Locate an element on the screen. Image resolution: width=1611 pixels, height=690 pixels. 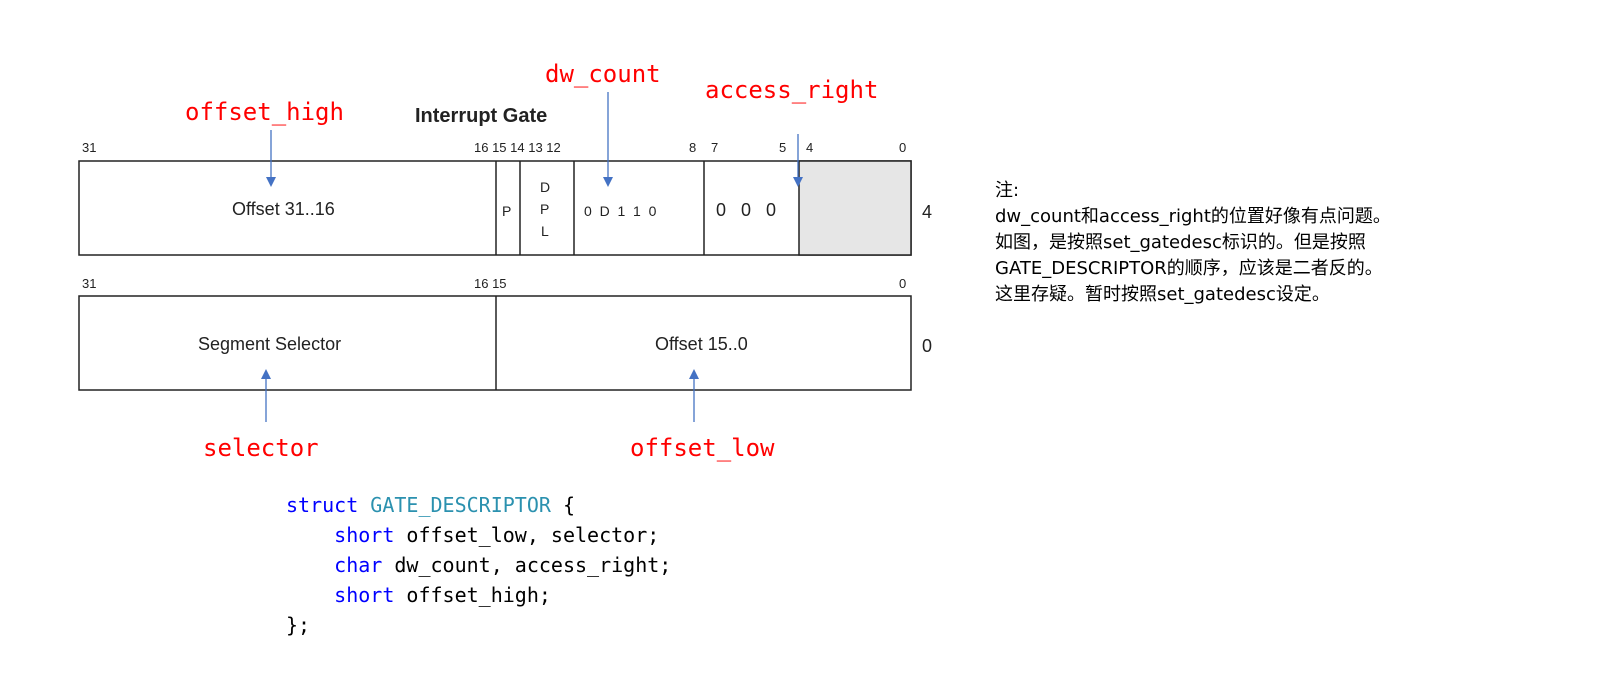
code-line-2: short offset_low, selector; is located at coordinates (472, 535).